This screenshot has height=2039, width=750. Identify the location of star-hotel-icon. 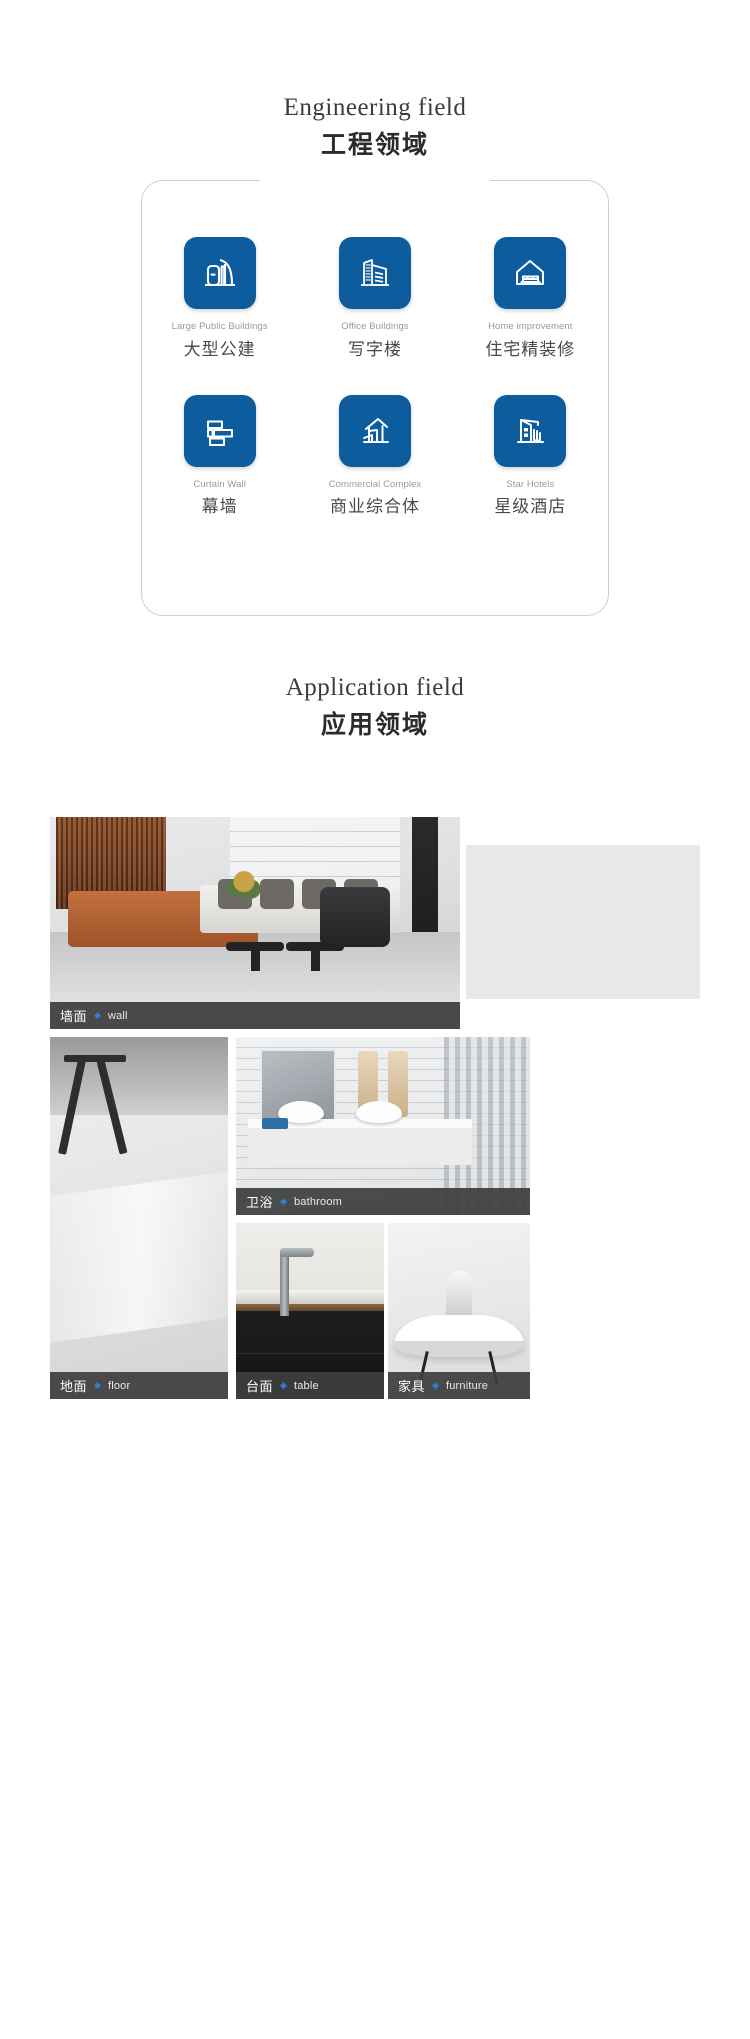
(531, 431).